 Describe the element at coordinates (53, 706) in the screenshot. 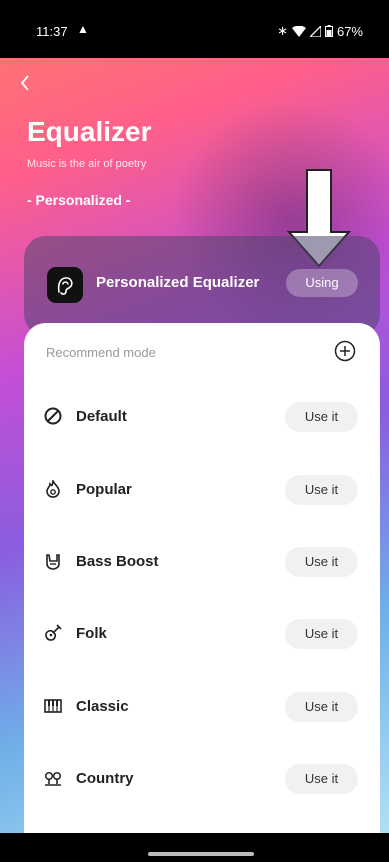

I see `piano-icon` at that location.